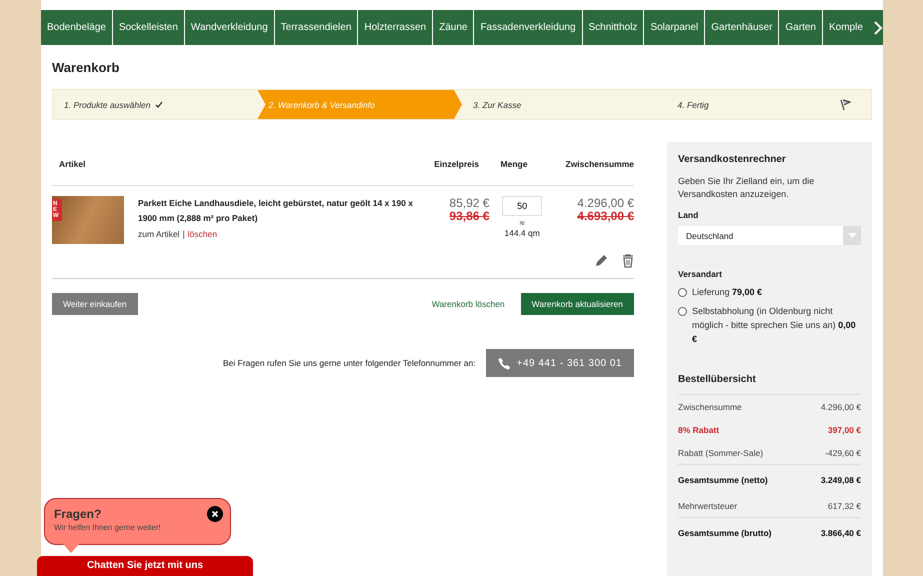 This screenshot has width=923, height=576. I want to click on checkout-step: 3. Zur Kasse, so click(564, 104).